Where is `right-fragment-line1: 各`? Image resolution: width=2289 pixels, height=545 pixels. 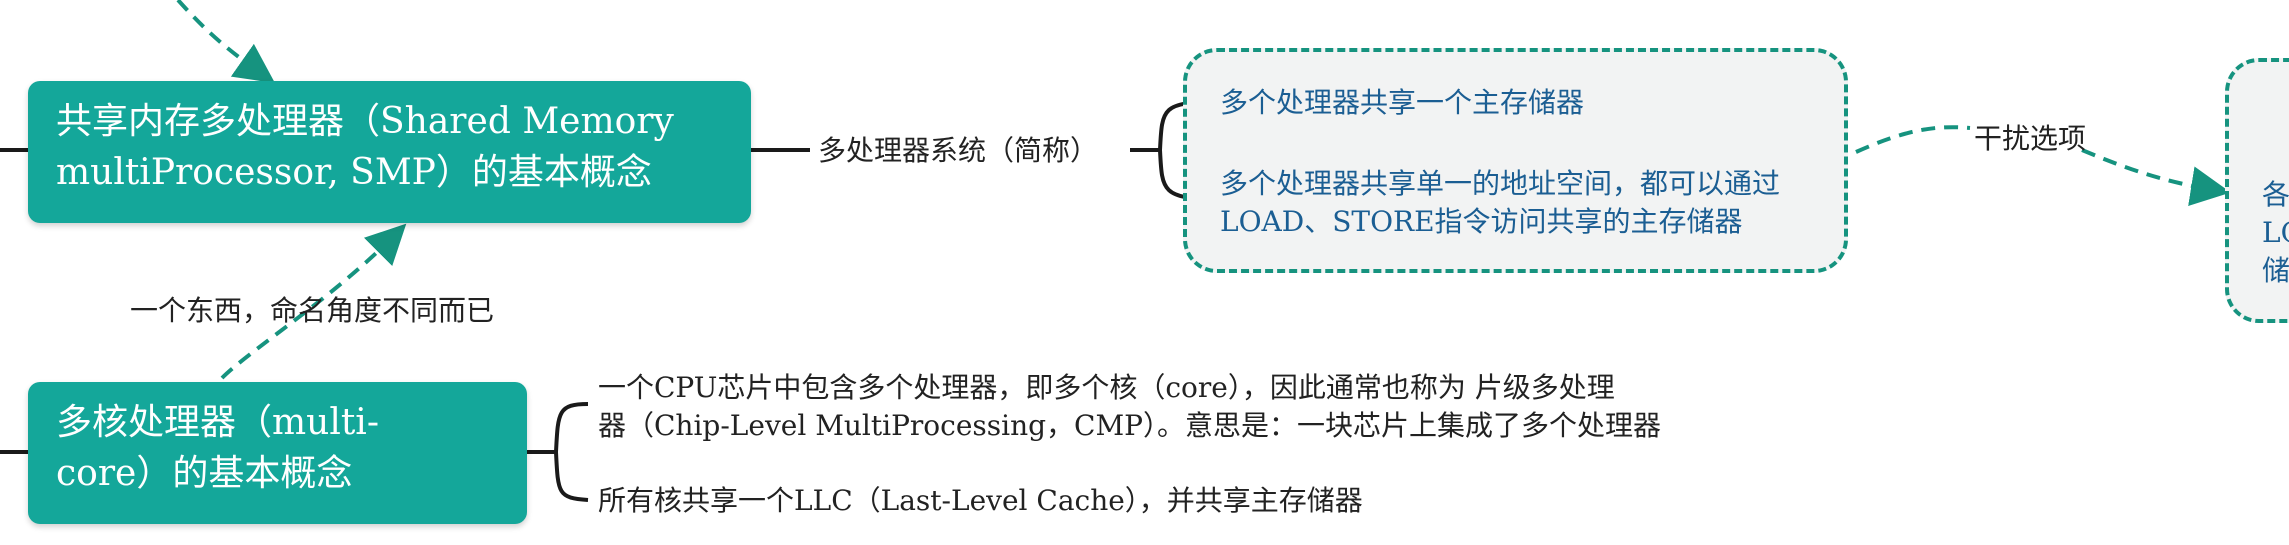
right-fragment-line1: 各 is located at coordinates (2275, 194).